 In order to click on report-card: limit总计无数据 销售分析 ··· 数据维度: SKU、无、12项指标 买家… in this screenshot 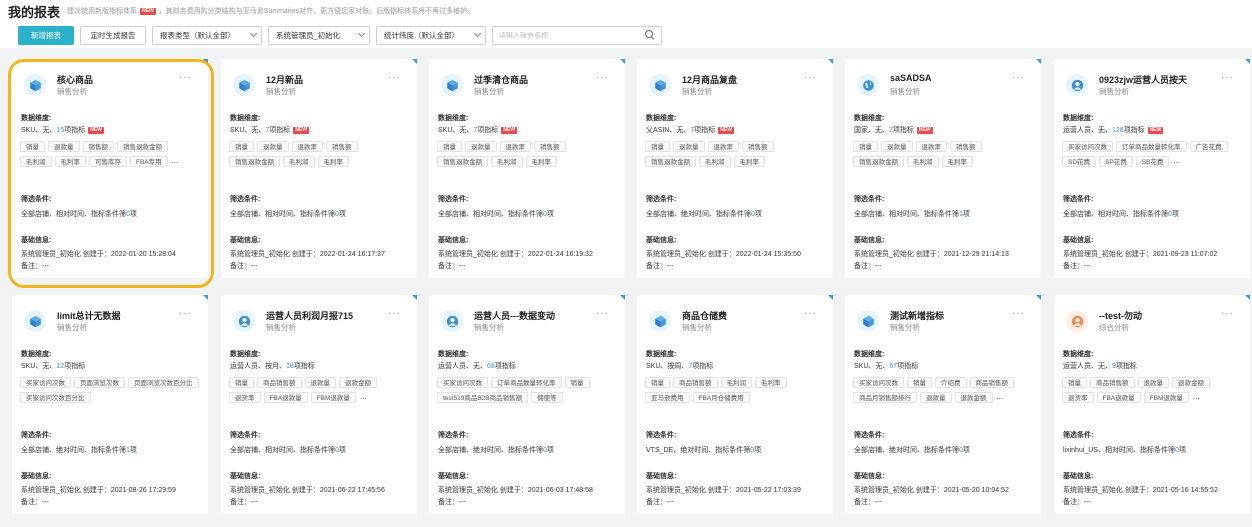, I will do `click(110, 404)`.